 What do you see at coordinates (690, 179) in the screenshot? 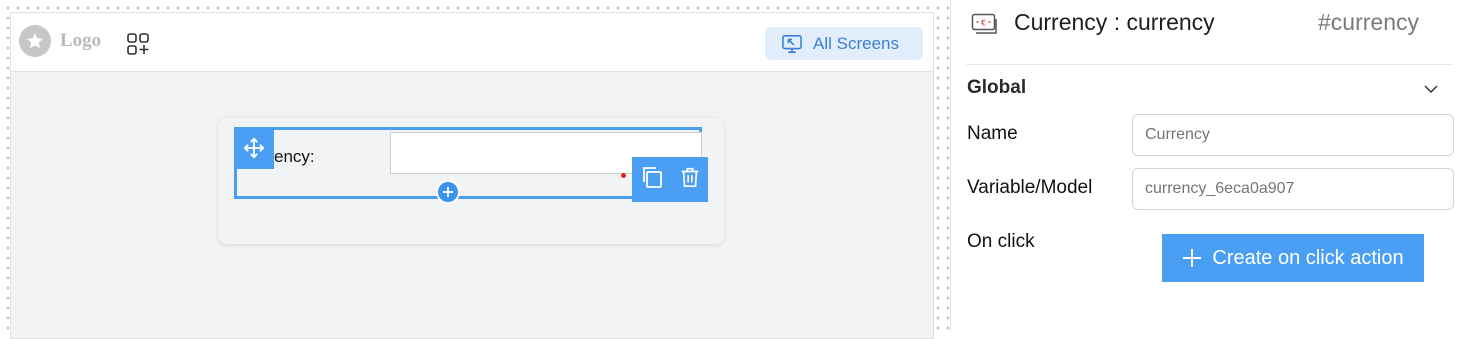
I see `trash-icon` at bounding box center [690, 179].